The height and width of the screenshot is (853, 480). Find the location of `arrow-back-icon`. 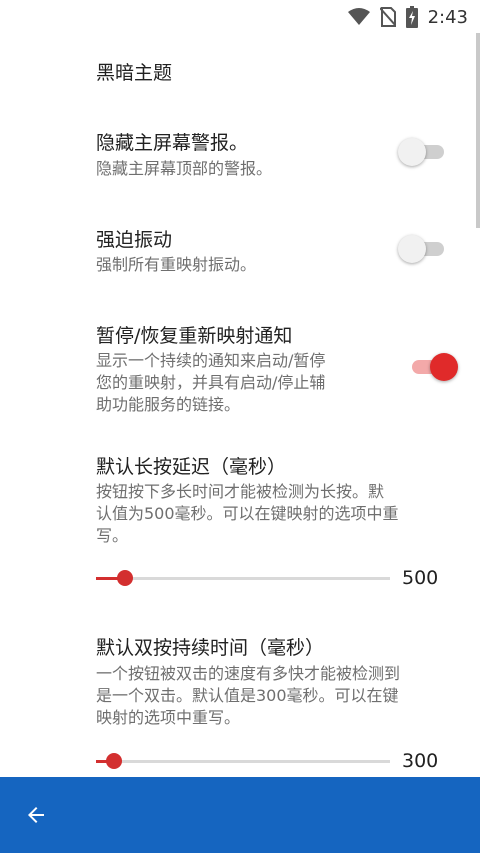

arrow-back-icon is located at coordinates (36, 815).